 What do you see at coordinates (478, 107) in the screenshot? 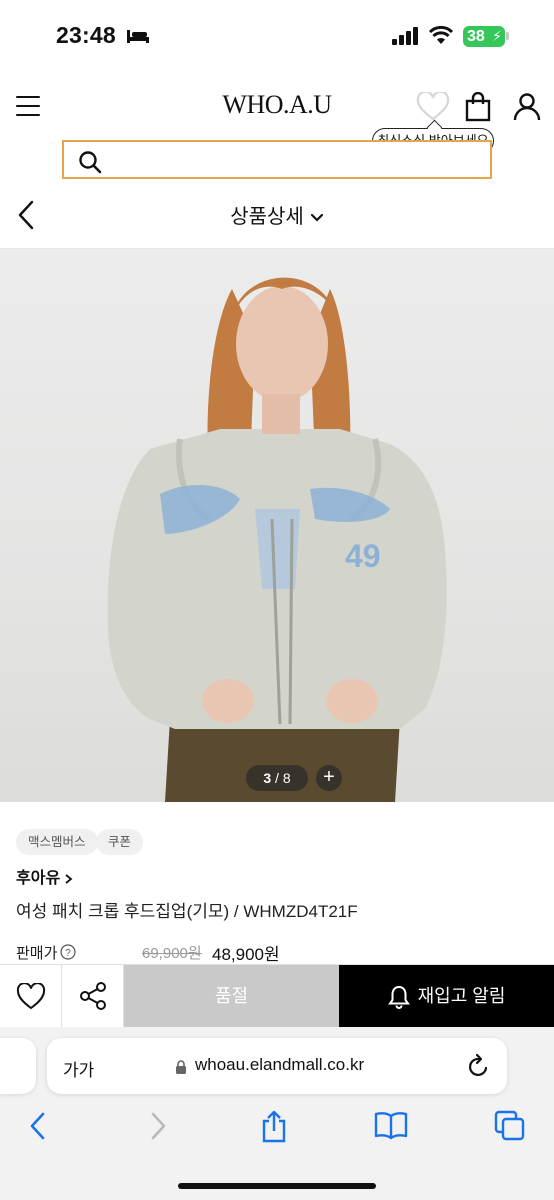
I see `shopping-bag-icon` at bounding box center [478, 107].